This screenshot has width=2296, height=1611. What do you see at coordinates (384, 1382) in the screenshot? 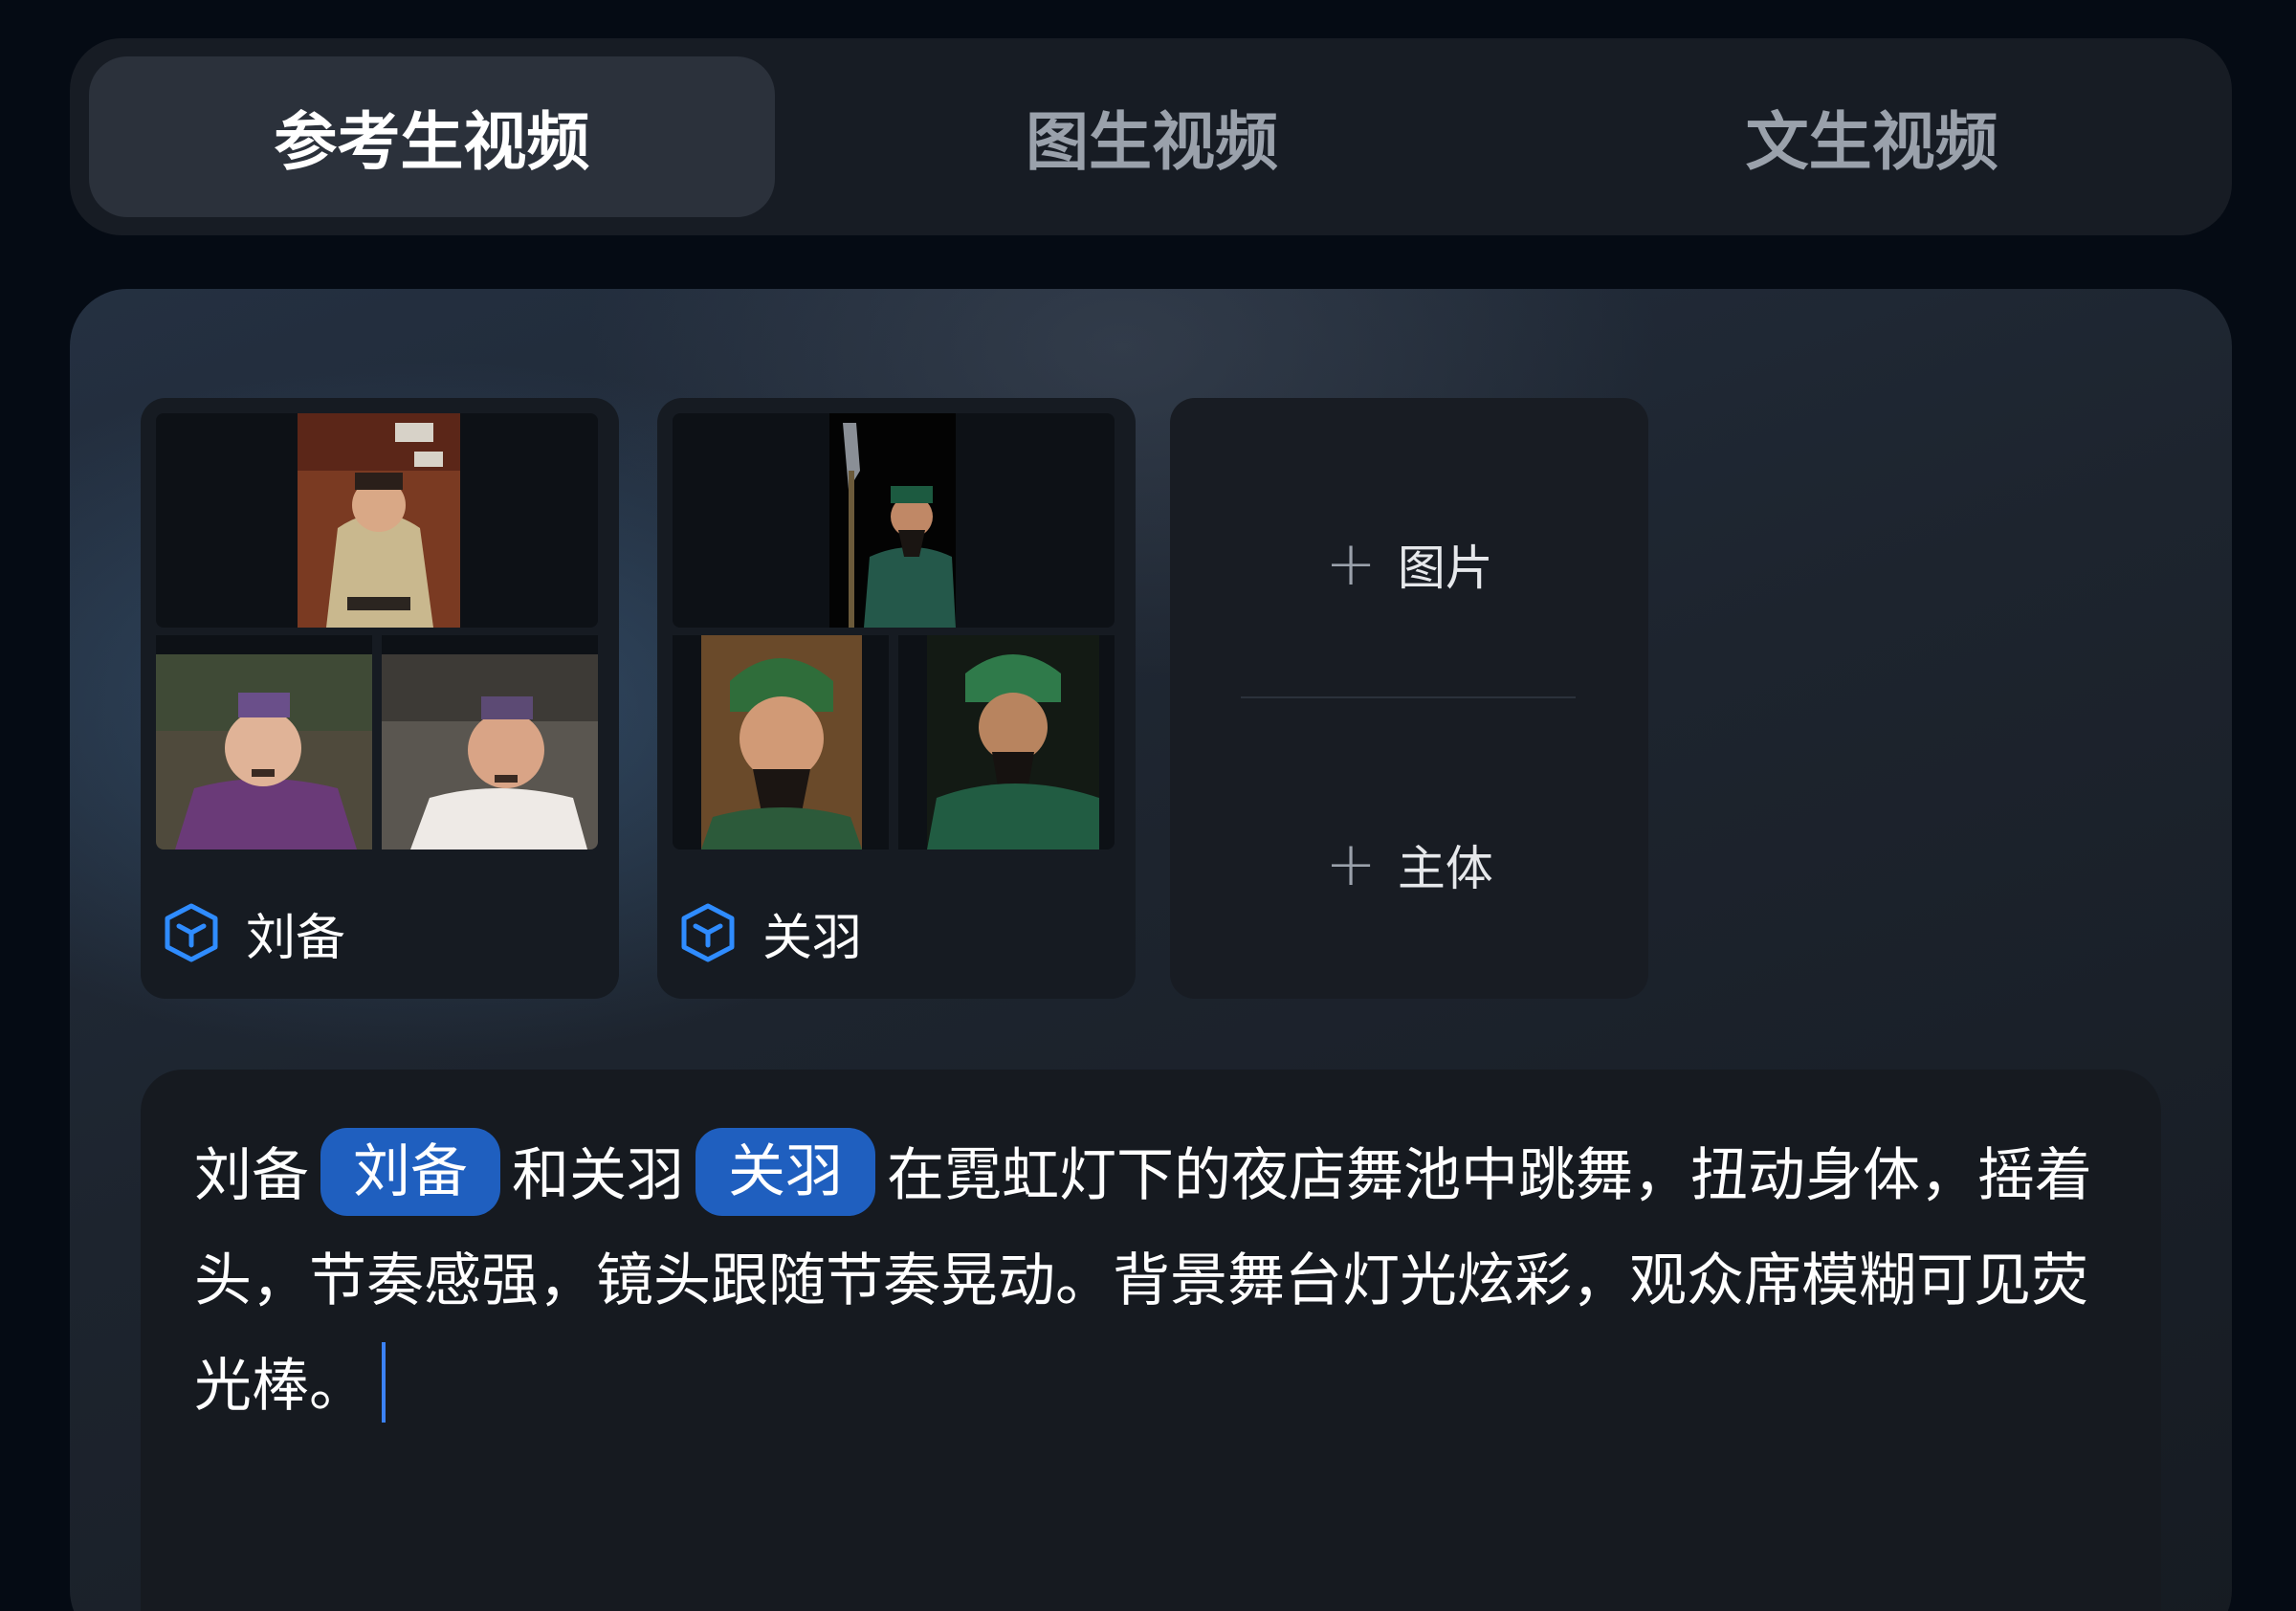
I see `text-caret` at bounding box center [384, 1382].